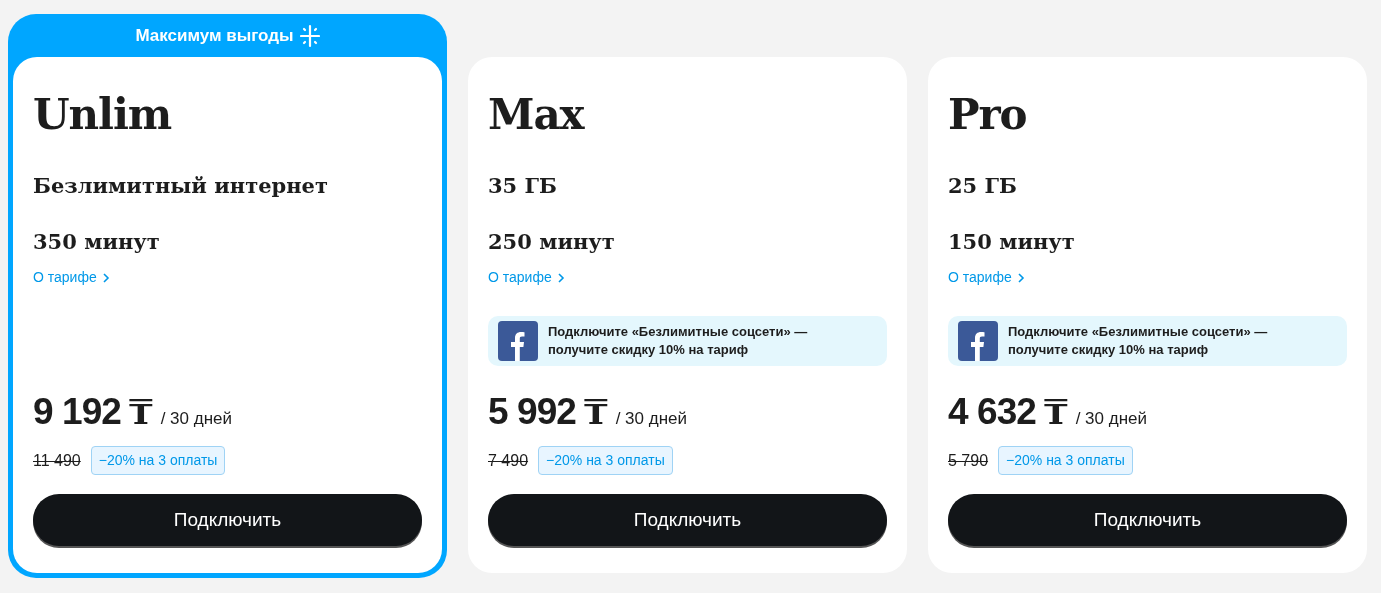 Image resolution: width=1381 pixels, height=593 pixels. I want to click on badge-label: Максимум выгоды, so click(214, 35).